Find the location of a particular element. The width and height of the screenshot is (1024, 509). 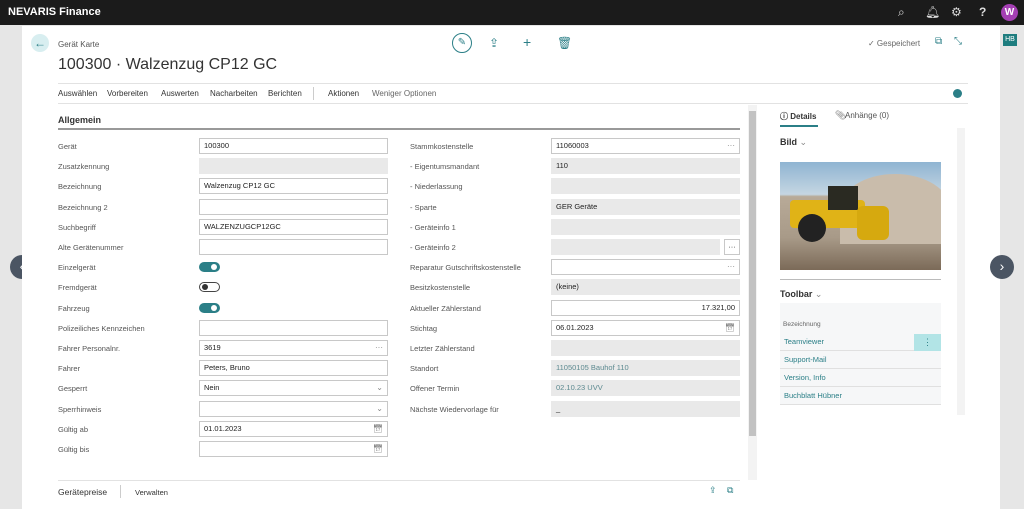

input-field: 11060003 ··· is located at coordinates (645, 146).